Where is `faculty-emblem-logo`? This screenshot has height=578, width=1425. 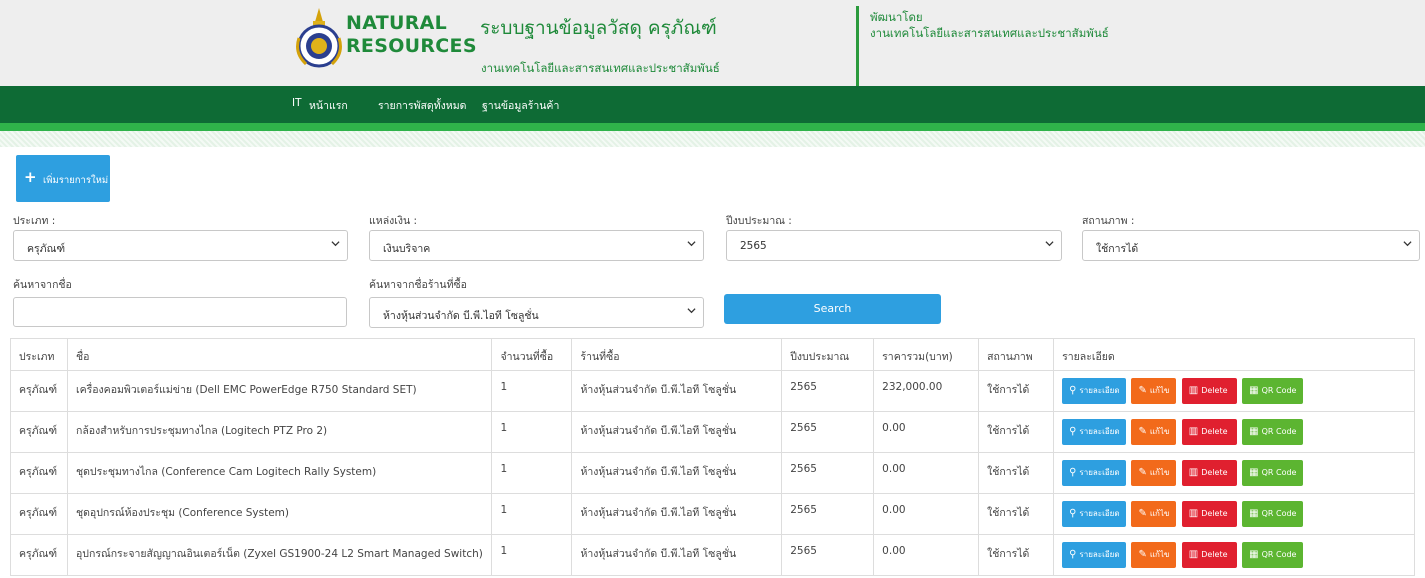
faculty-emblem-logo is located at coordinates (319, 38).